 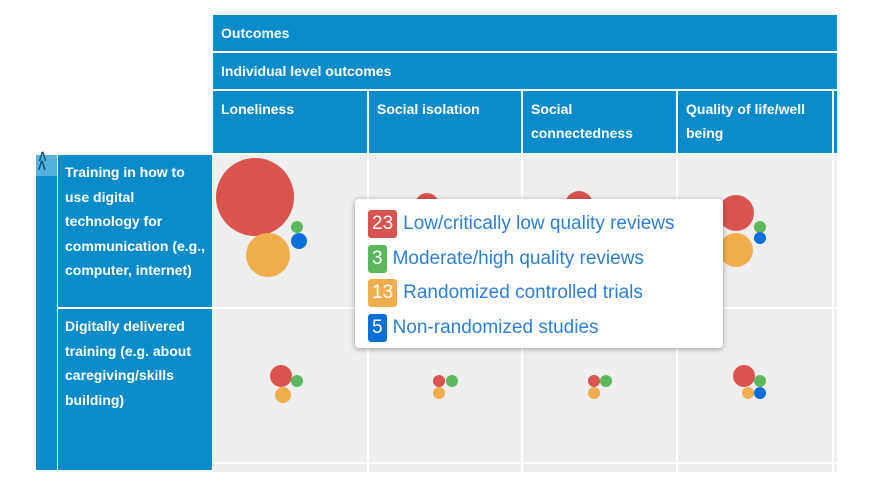 What do you see at coordinates (835, 122) in the screenshot?
I see `column-header-overflow` at bounding box center [835, 122].